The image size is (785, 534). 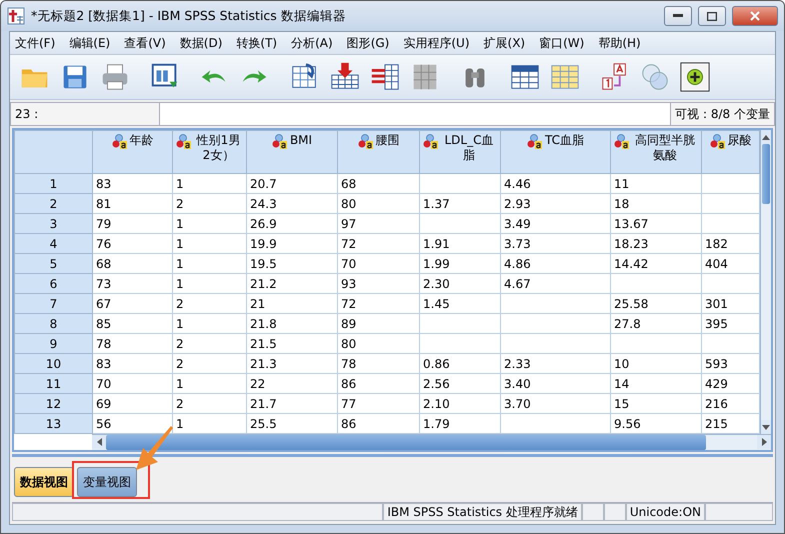 I want to click on table-cell: 68, so click(x=132, y=264).